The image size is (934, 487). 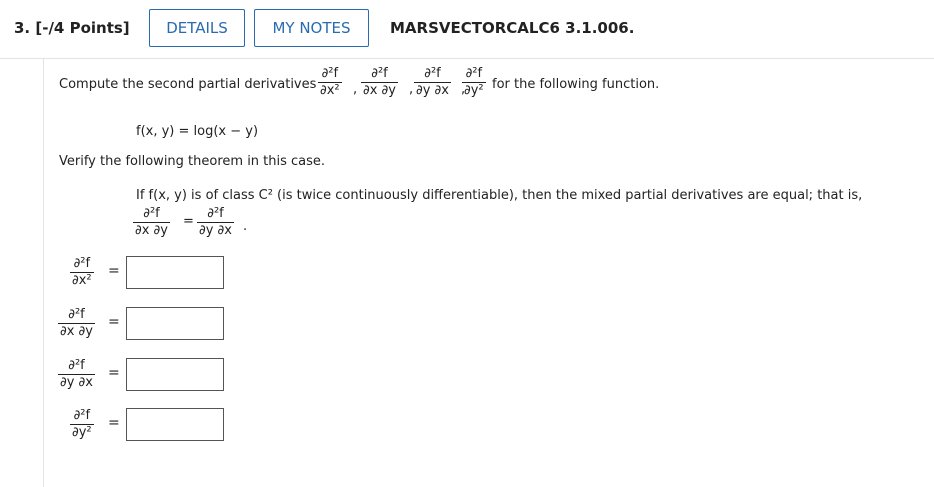 What do you see at coordinates (245, 226) in the screenshot?
I see `period: .` at bounding box center [245, 226].